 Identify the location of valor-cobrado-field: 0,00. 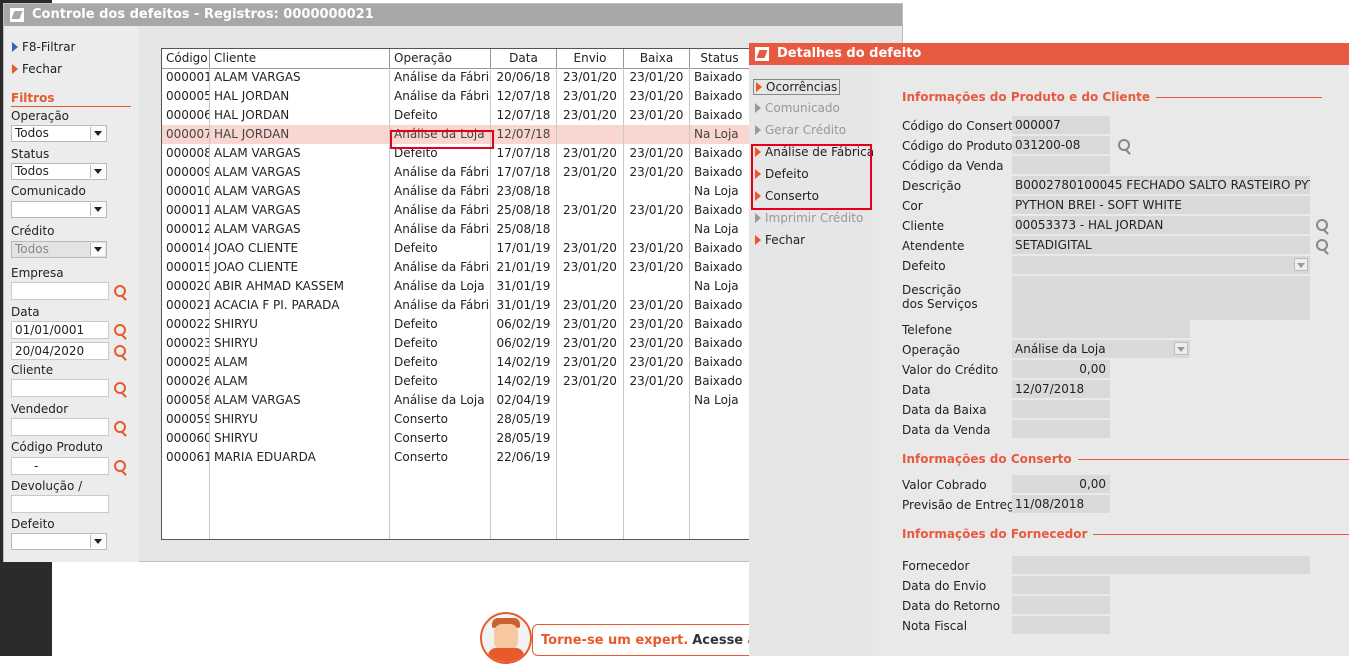
(1061, 484).